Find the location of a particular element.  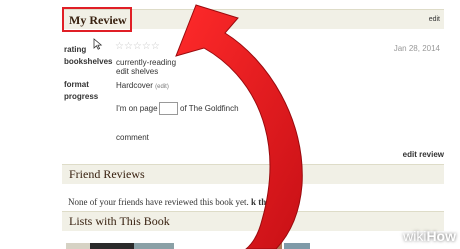

wikihow-wiki-text: wiki is located at coordinates (415, 236).